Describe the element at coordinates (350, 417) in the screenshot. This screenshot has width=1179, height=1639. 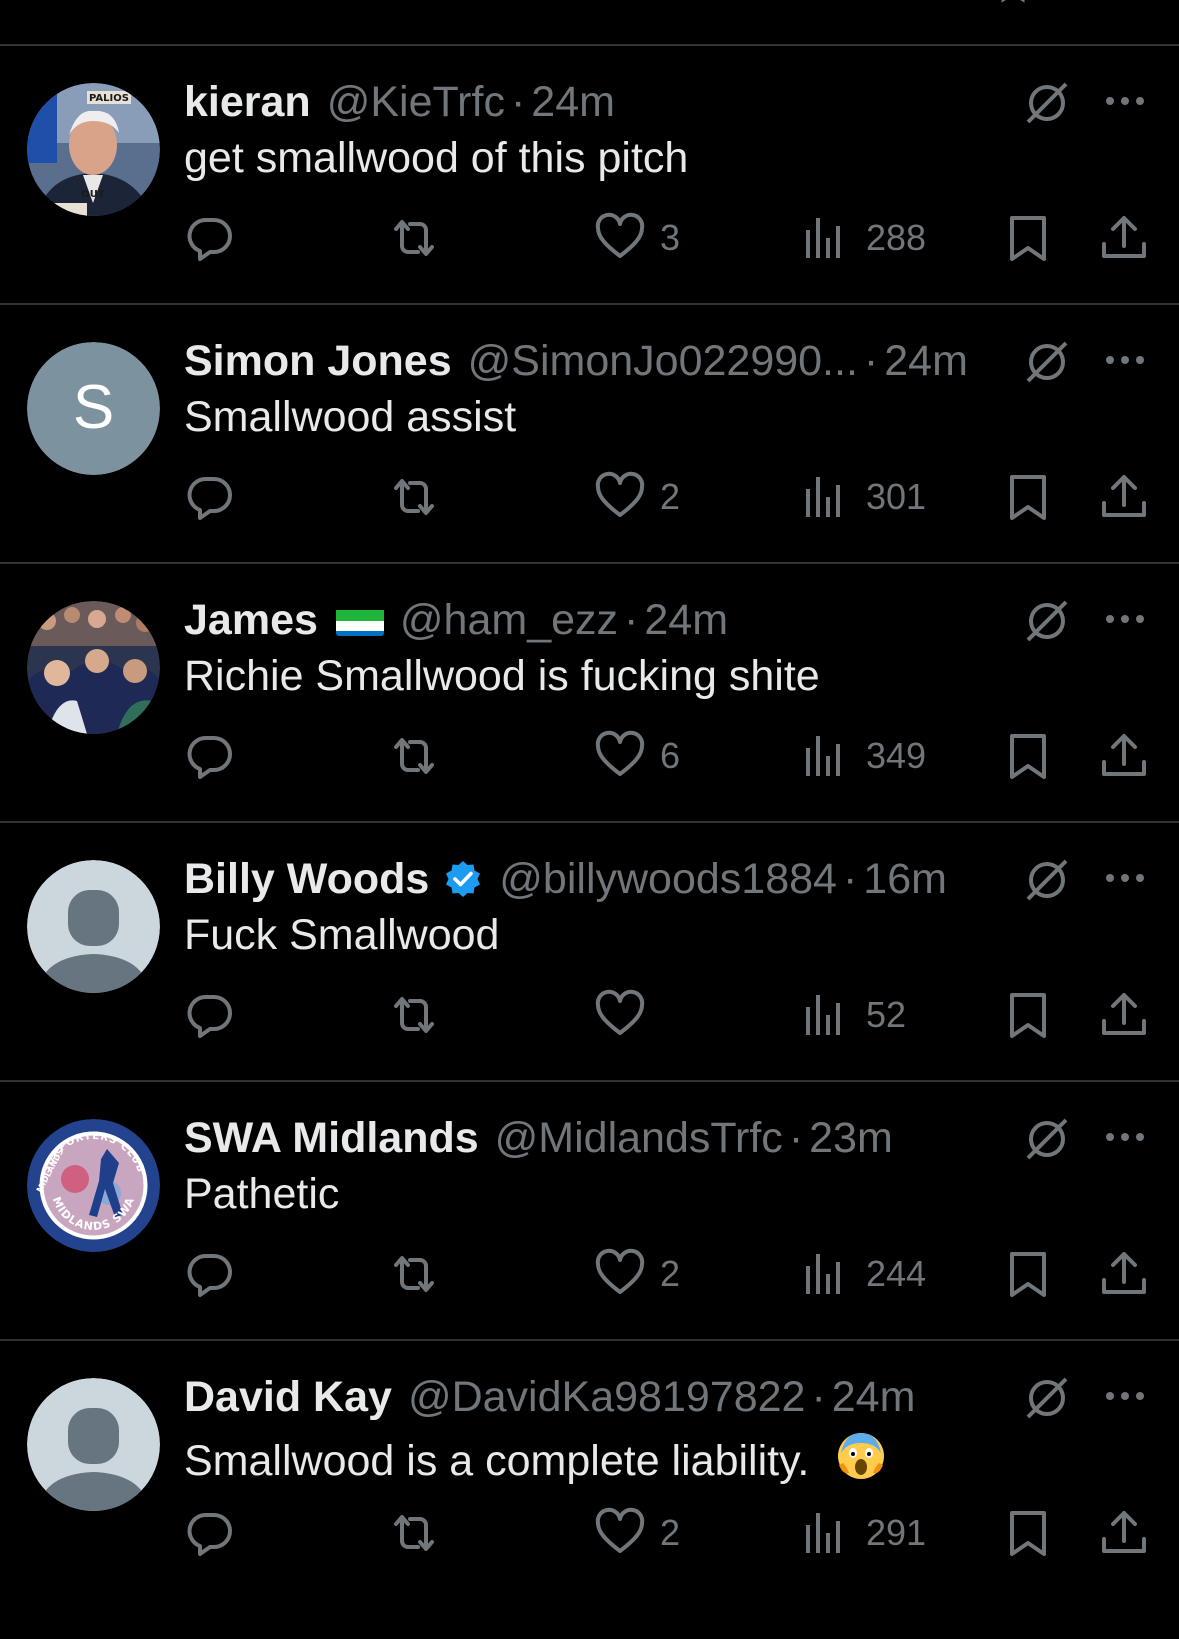
I see `tweet-text: Smallwood assist` at that location.